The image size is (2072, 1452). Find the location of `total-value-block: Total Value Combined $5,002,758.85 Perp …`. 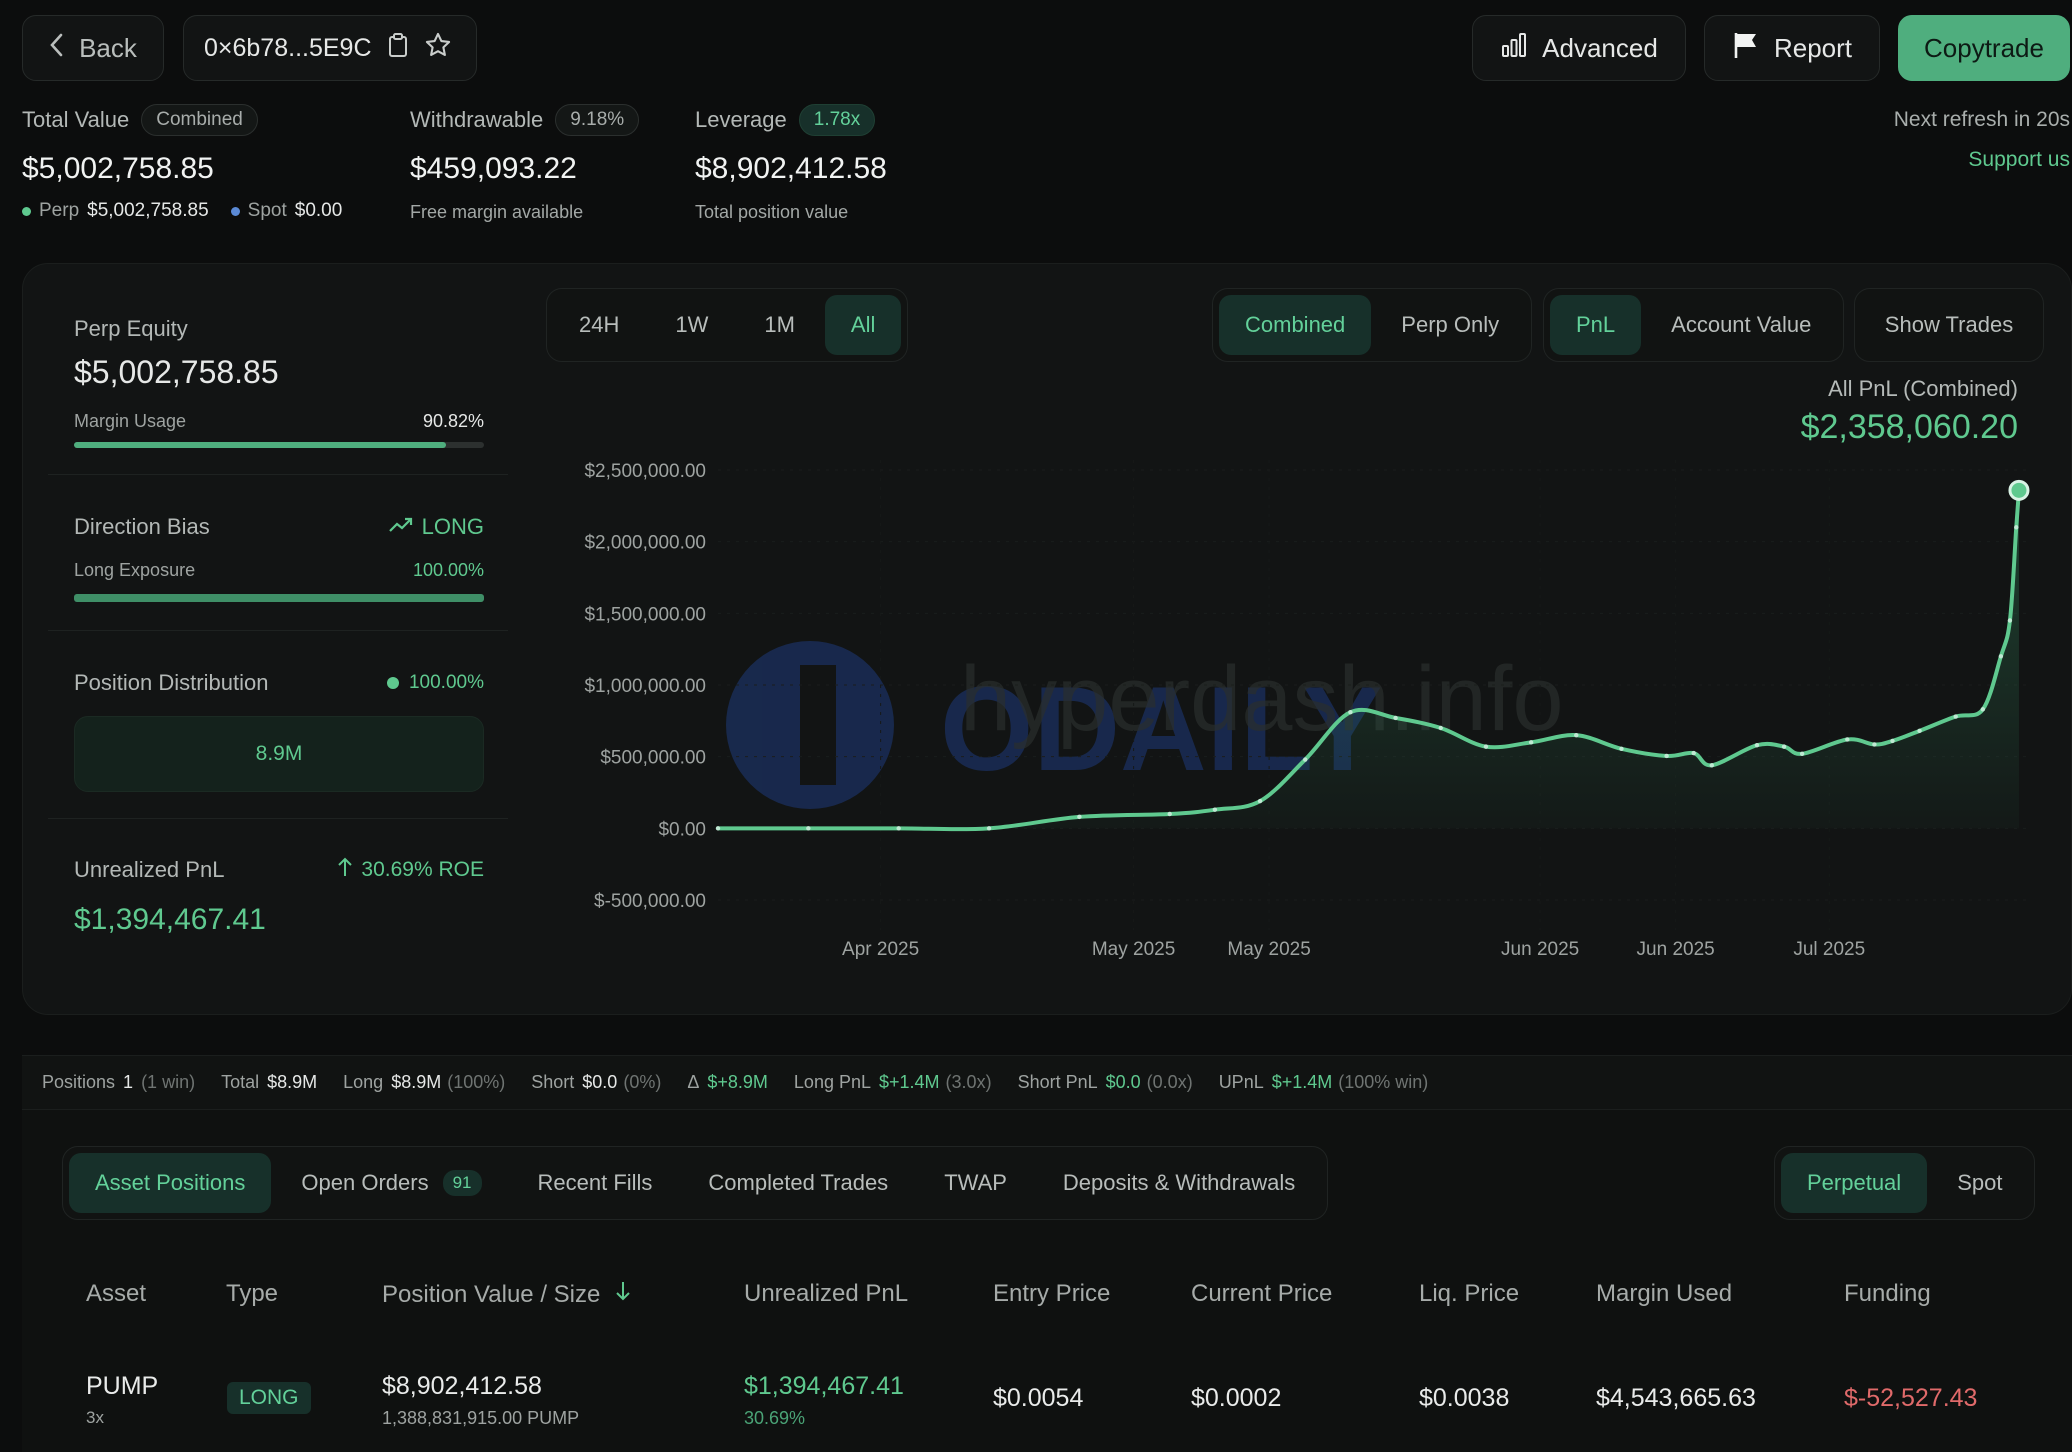

total-value-block: Total Value Combined $5,002,758.85 Perp … is located at coordinates (182, 163).